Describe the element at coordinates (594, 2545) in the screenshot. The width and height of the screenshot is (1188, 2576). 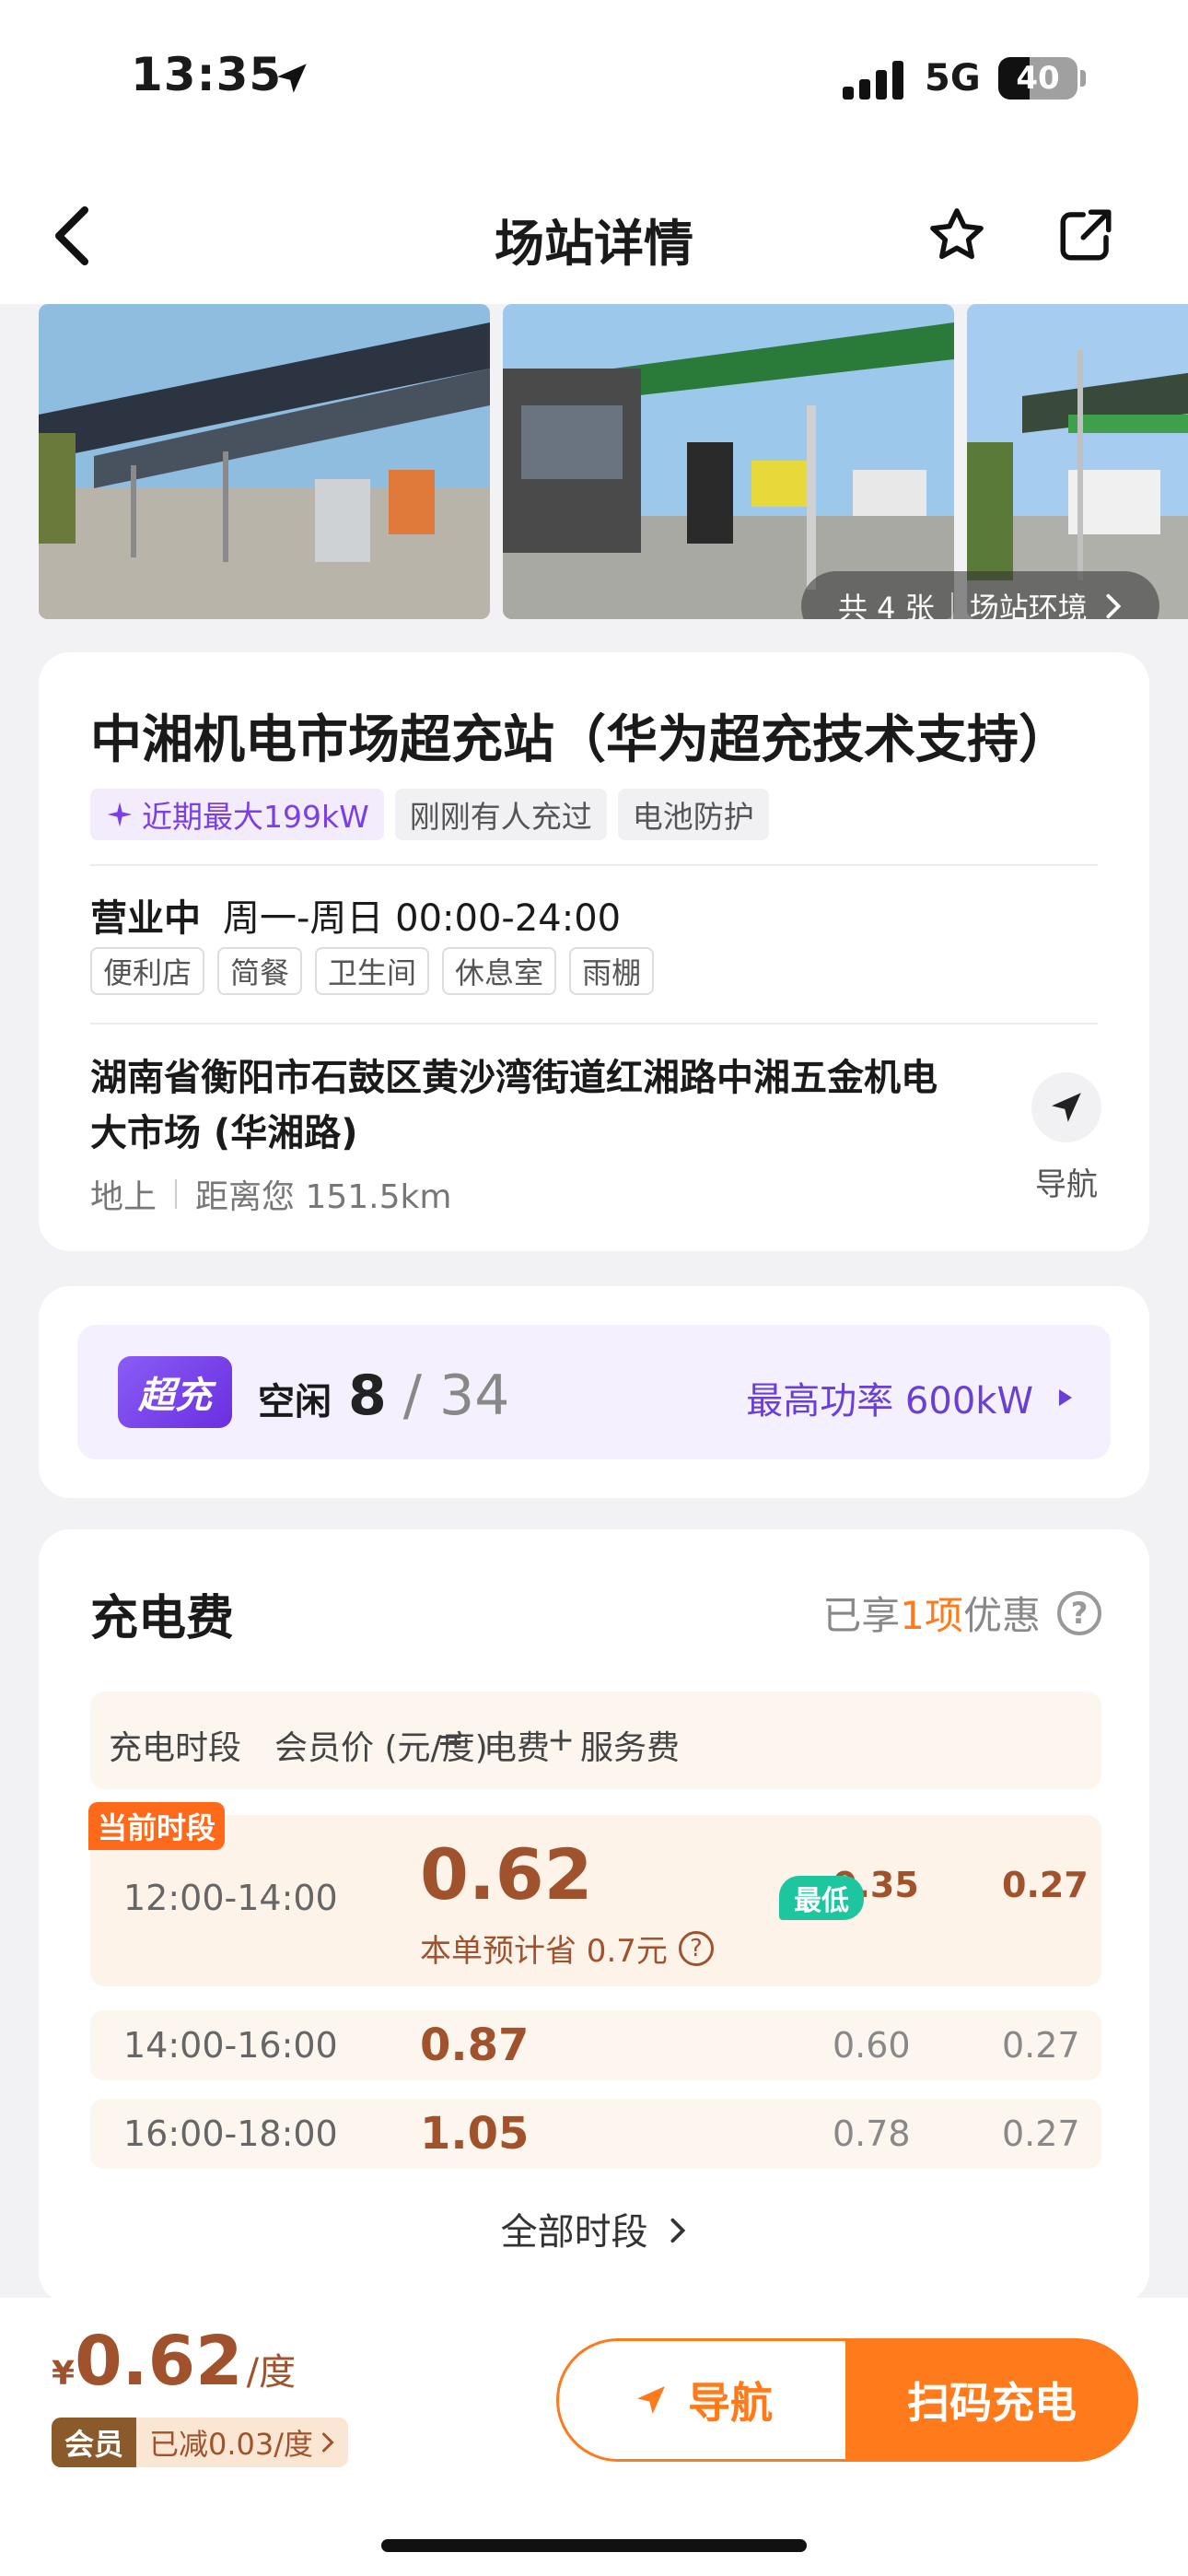
I see `home-indicator` at that location.